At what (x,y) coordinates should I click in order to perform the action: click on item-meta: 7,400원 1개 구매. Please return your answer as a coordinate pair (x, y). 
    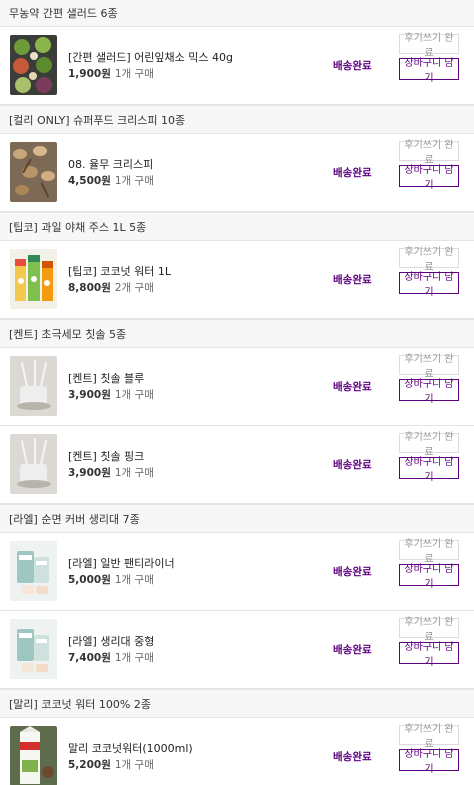
    Looking at the image, I should click on (111, 658).